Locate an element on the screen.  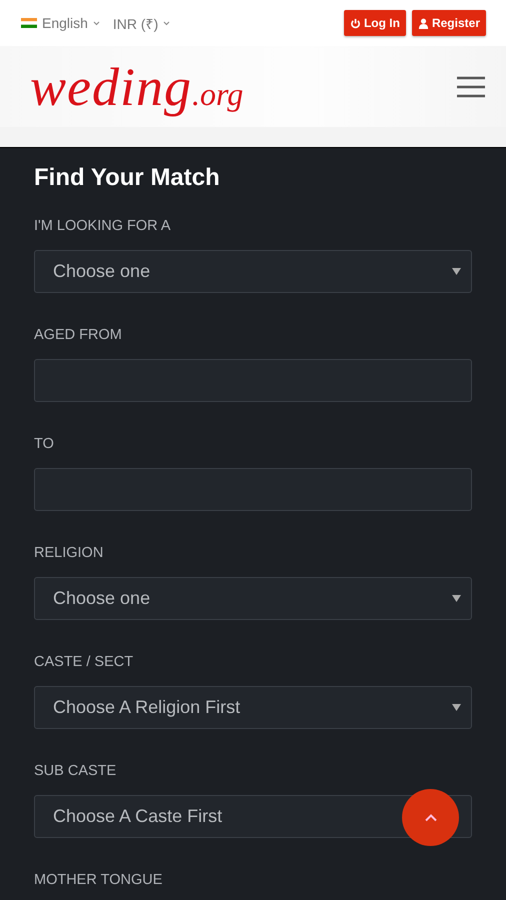
select-field: Choose A Religion First is located at coordinates (253, 707).